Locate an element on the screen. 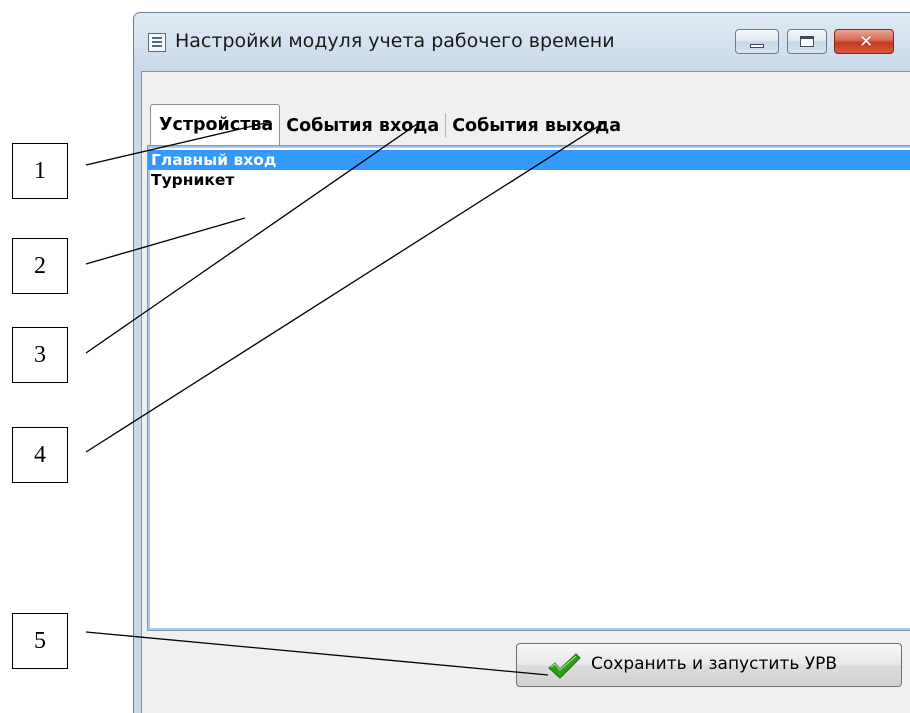 This screenshot has width=910, height=713. callout-3: 3 is located at coordinates (40, 355).